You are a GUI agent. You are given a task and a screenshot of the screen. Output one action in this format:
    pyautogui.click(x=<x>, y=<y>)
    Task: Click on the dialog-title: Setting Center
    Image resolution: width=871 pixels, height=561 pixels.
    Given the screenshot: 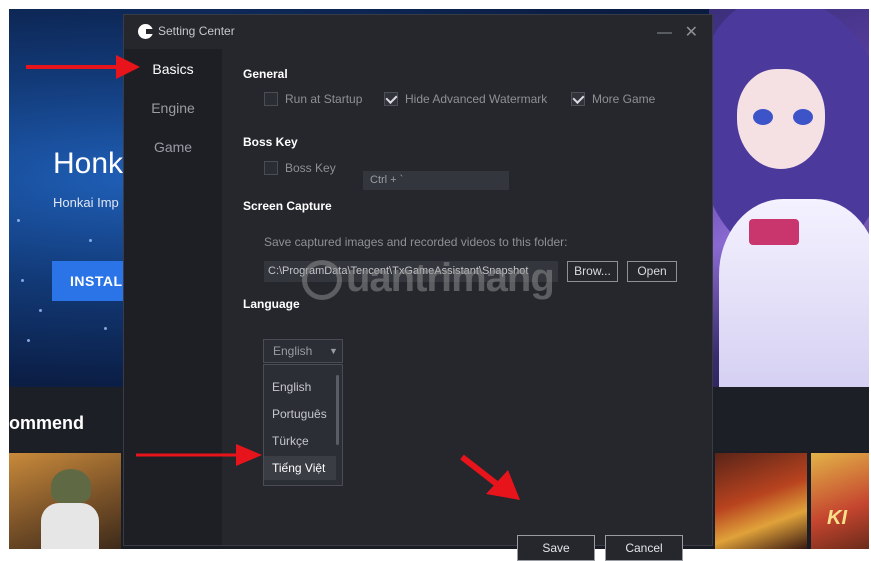 What is the action you would take?
    pyautogui.click(x=196, y=31)
    